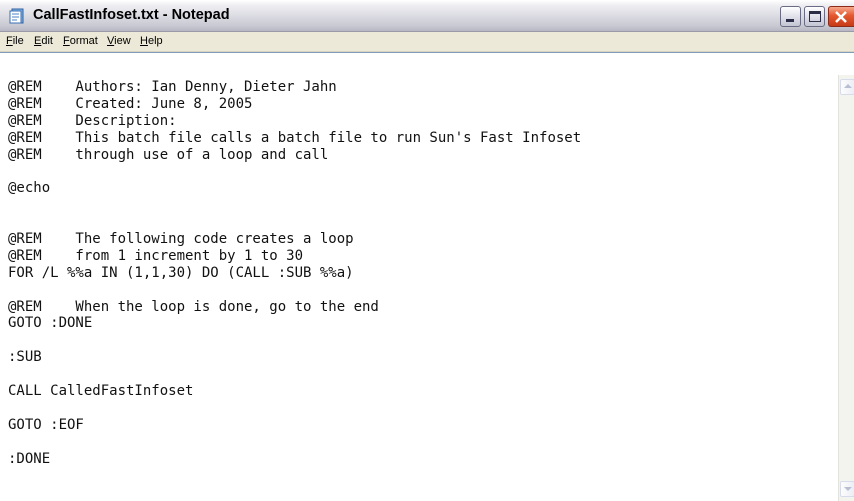  What do you see at coordinates (50, 323) in the screenshot?
I see `text-line: GOTO :DONE` at bounding box center [50, 323].